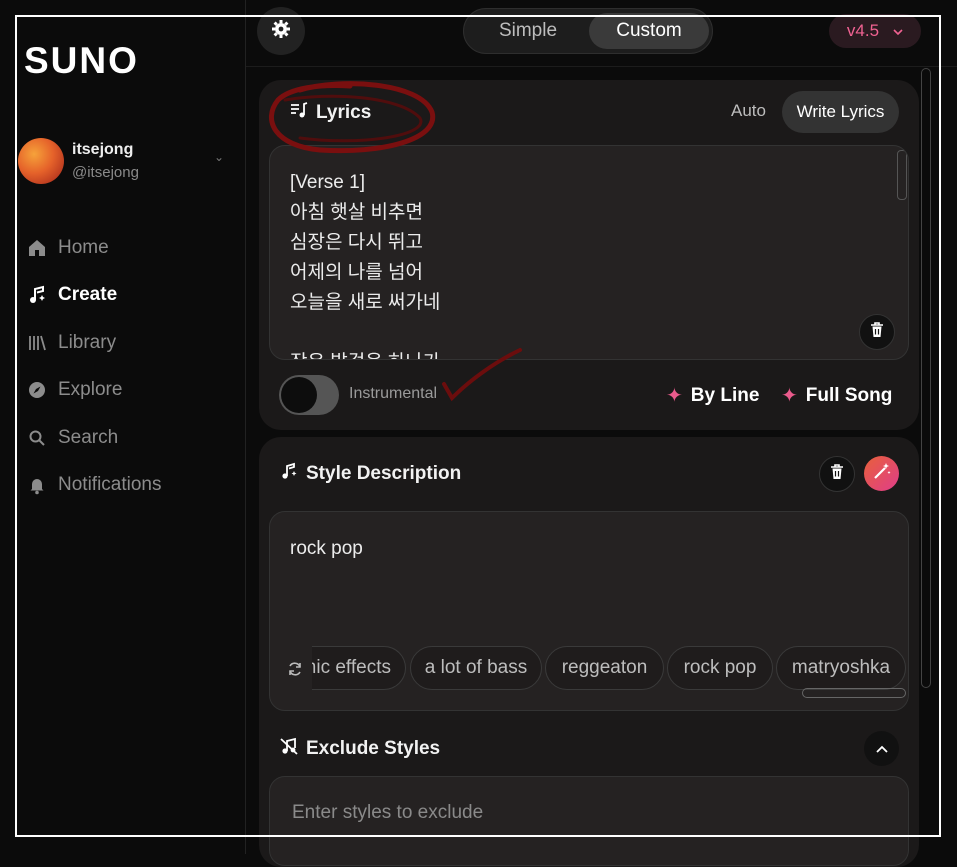  Describe the element at coordinates (218, 157) in the screenshot. I see `chevron-down-icon: ⌄` at that location.